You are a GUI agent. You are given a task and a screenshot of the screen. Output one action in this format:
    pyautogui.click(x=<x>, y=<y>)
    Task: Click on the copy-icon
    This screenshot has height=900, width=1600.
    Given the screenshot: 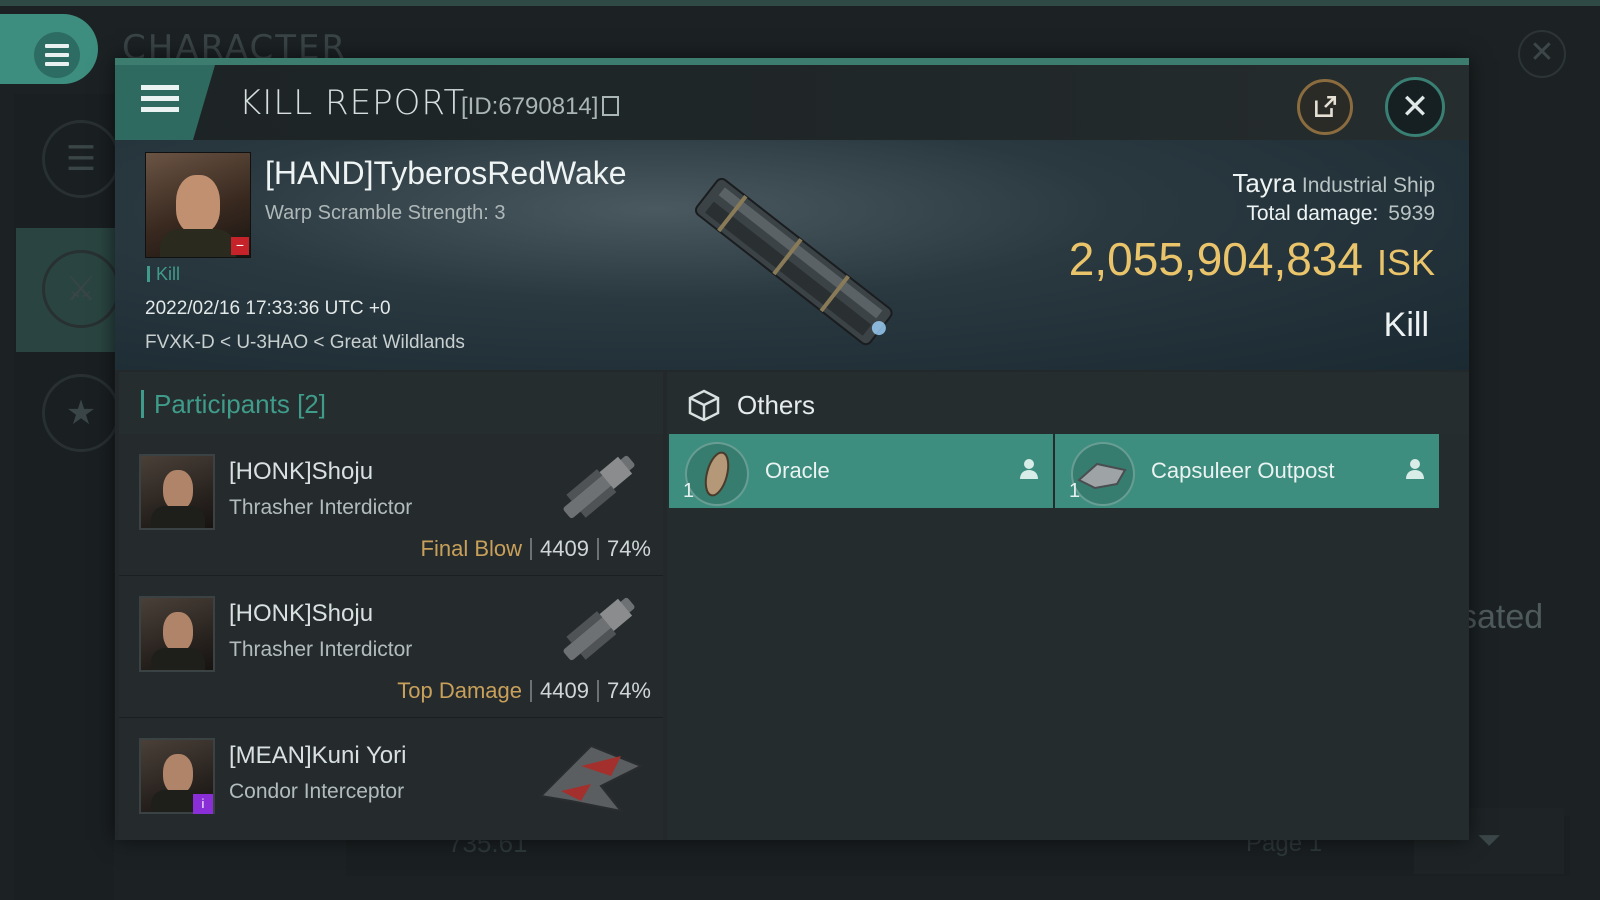 What is the action you would take?
    pyautogui.click(x=611, y=106)
    